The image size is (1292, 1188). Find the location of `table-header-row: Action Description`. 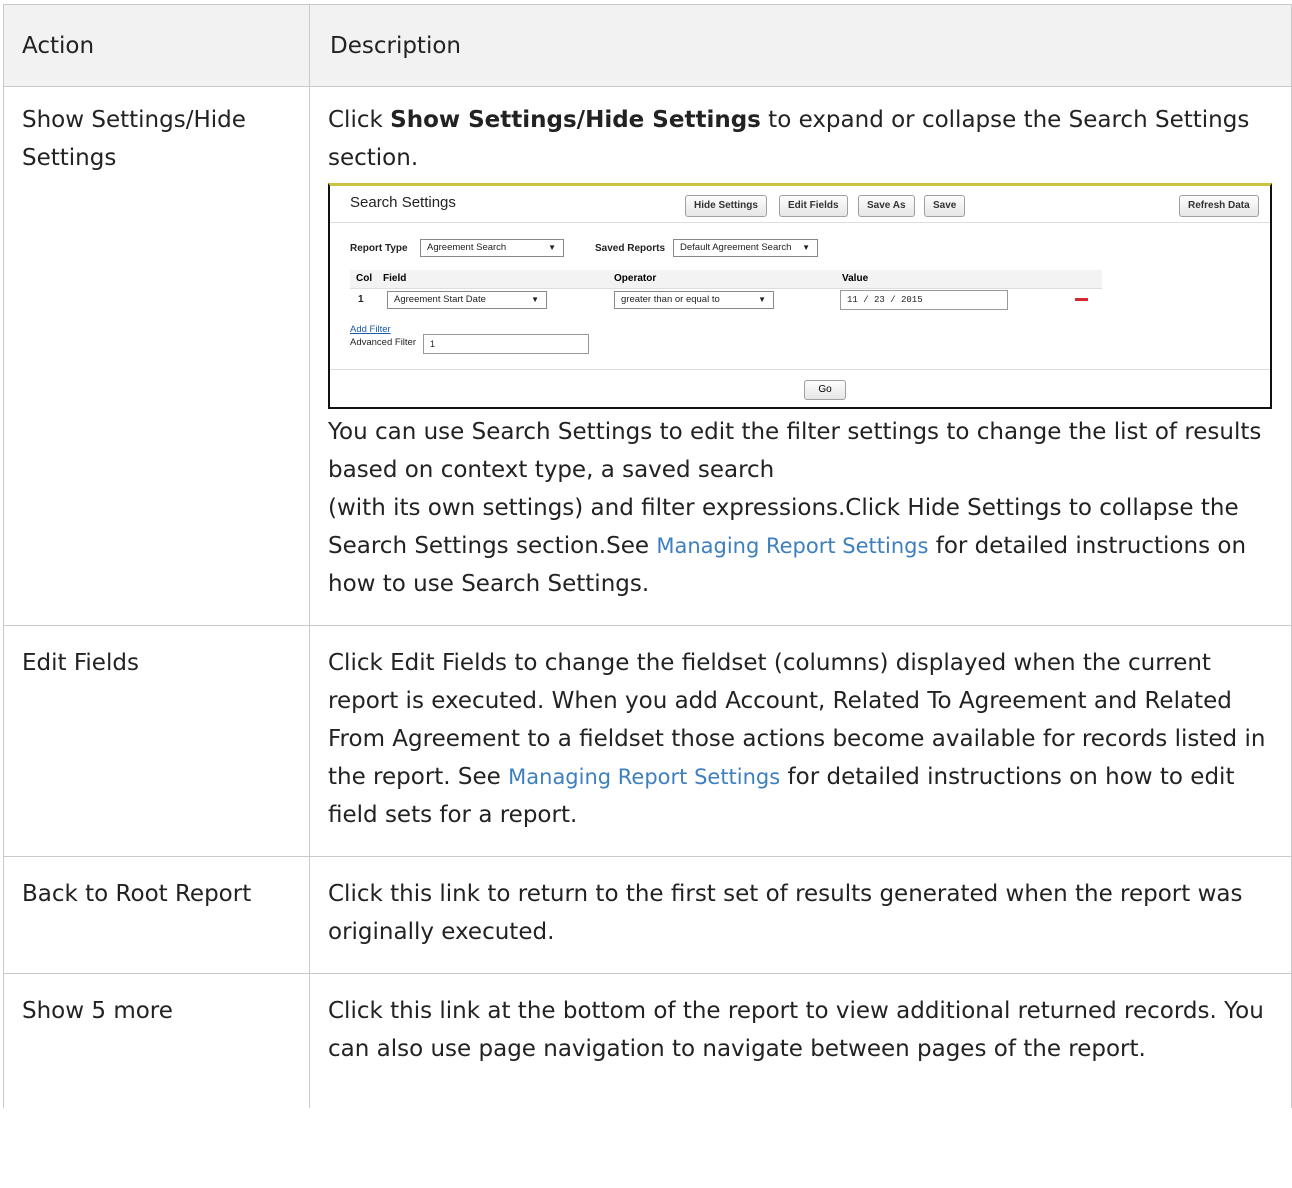

table-header-row: Action Description is located at coordinates (647, 45).